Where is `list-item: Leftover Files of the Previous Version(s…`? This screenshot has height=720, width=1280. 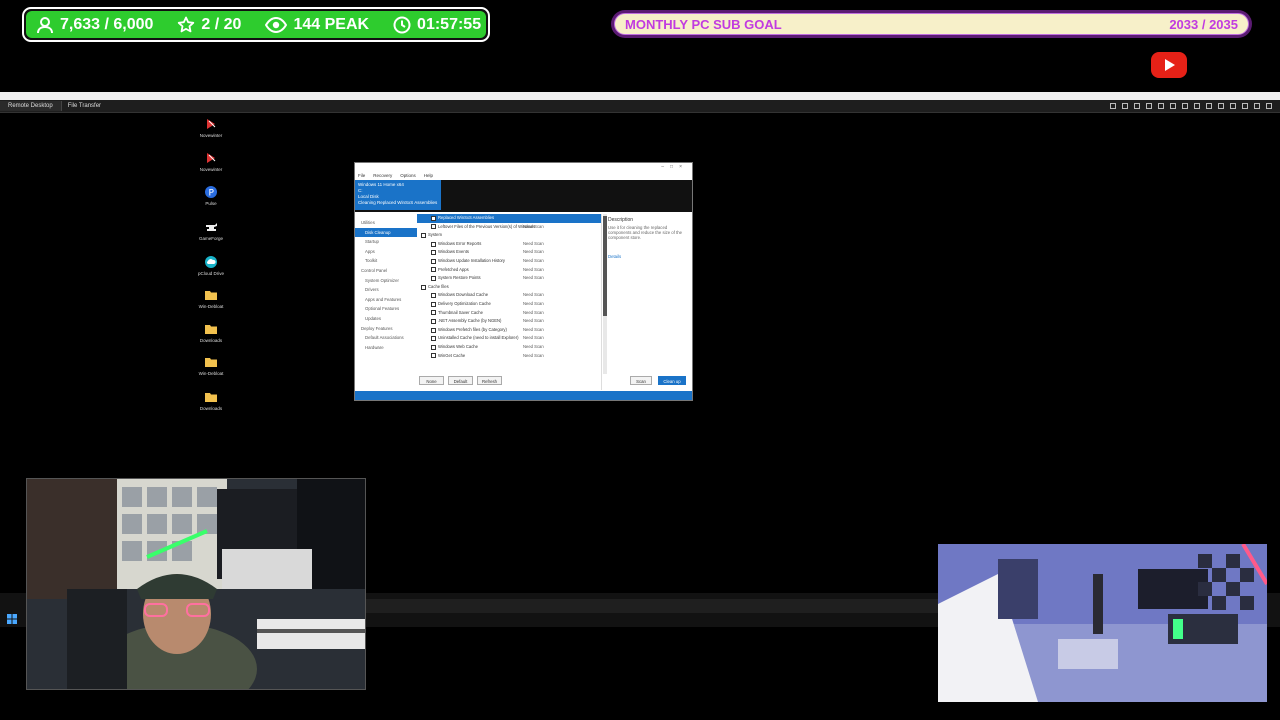
list-item: Leftover Files of the Previous Version(s… is located at coordinates (509, 227).